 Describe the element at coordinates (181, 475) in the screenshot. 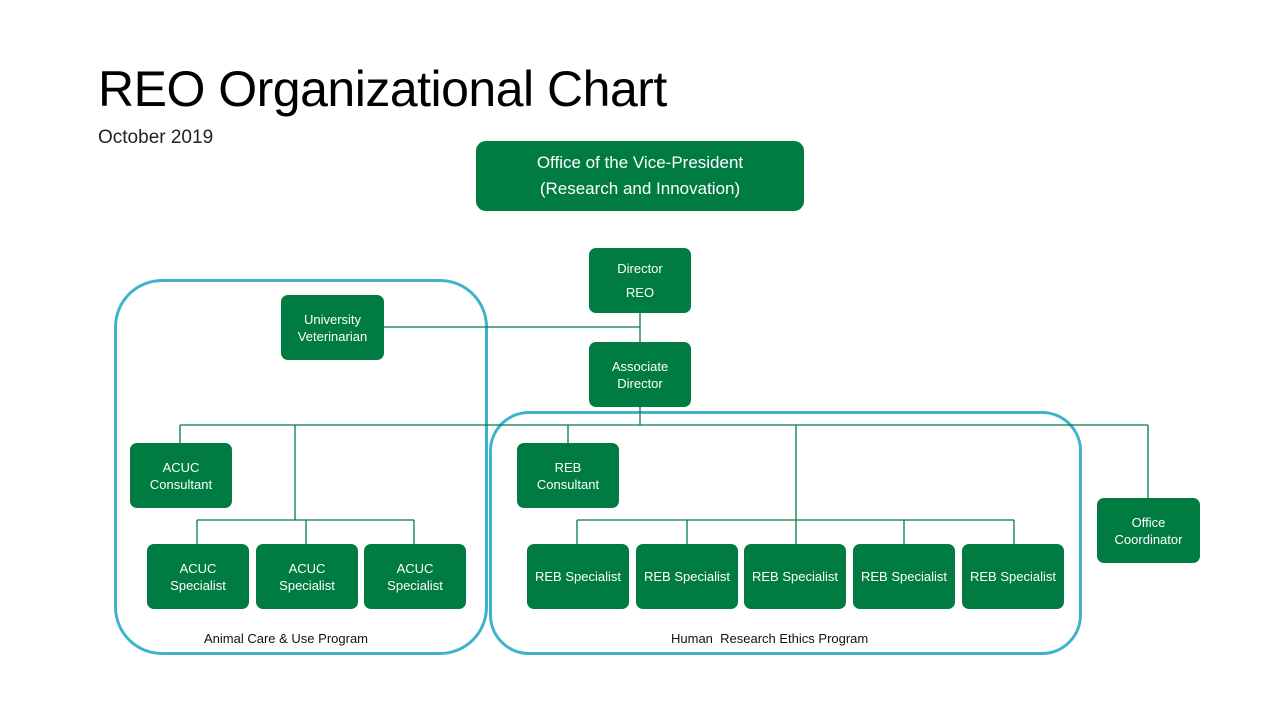

I see `node-acuc-consultant: ACUC Consultant` at that location.